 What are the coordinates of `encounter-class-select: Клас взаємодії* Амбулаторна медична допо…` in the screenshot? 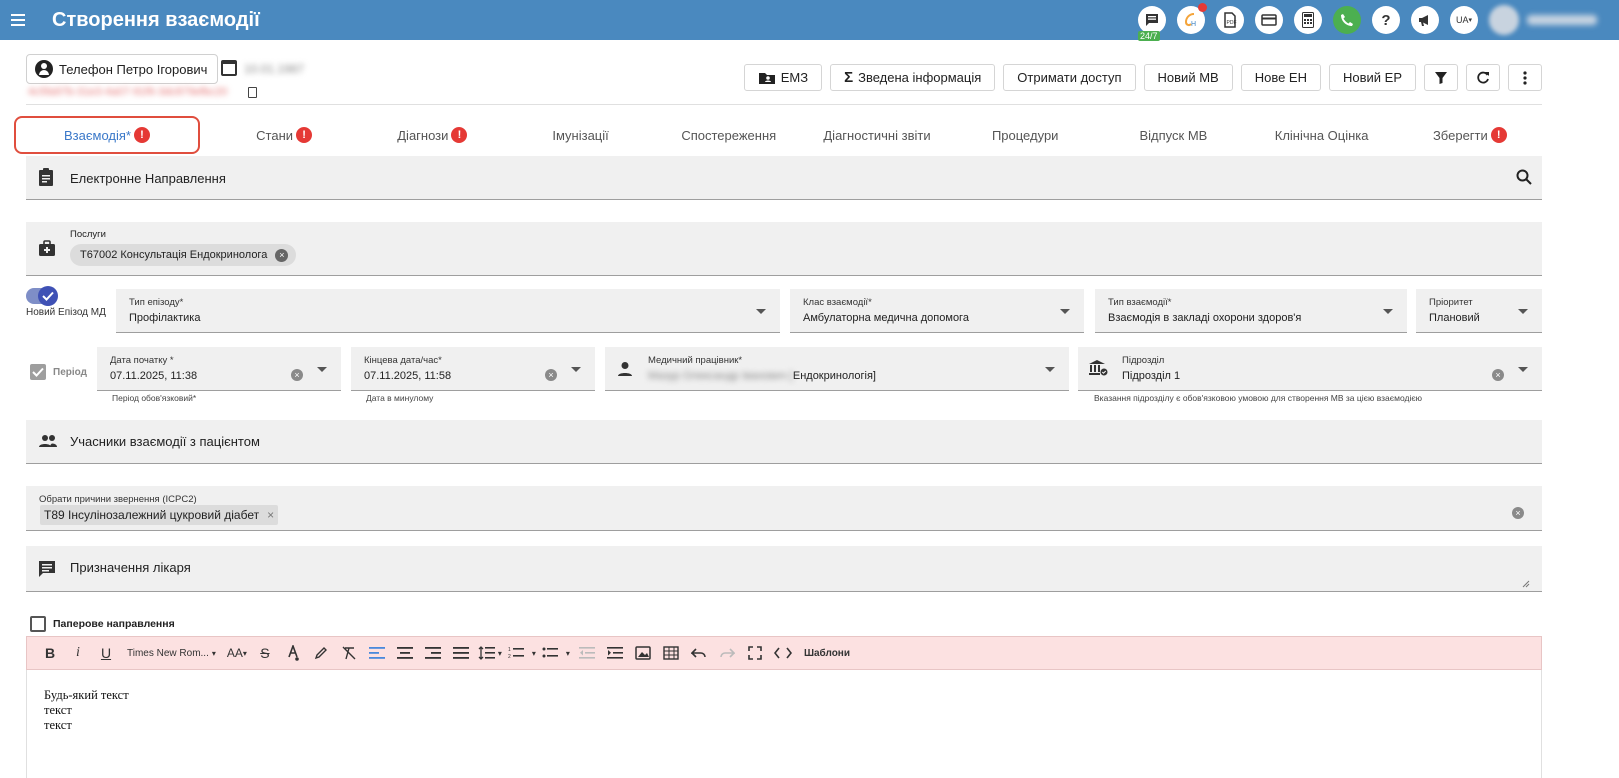 It's located at (937, 311).